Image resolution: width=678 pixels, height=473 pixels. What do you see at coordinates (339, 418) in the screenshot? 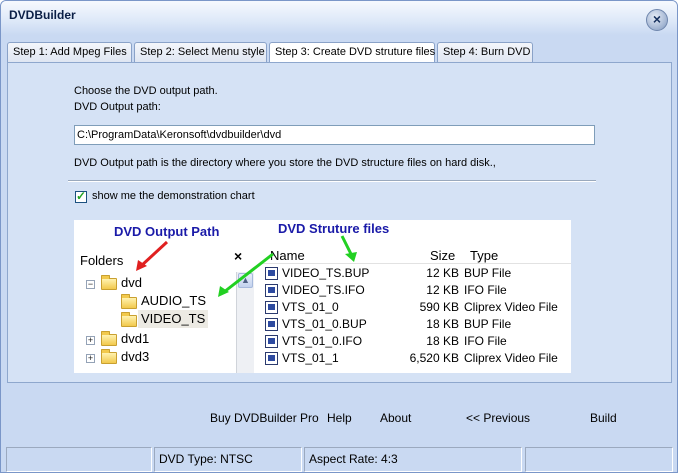
I see `help-button: Help` at bounding box center [339, 418].